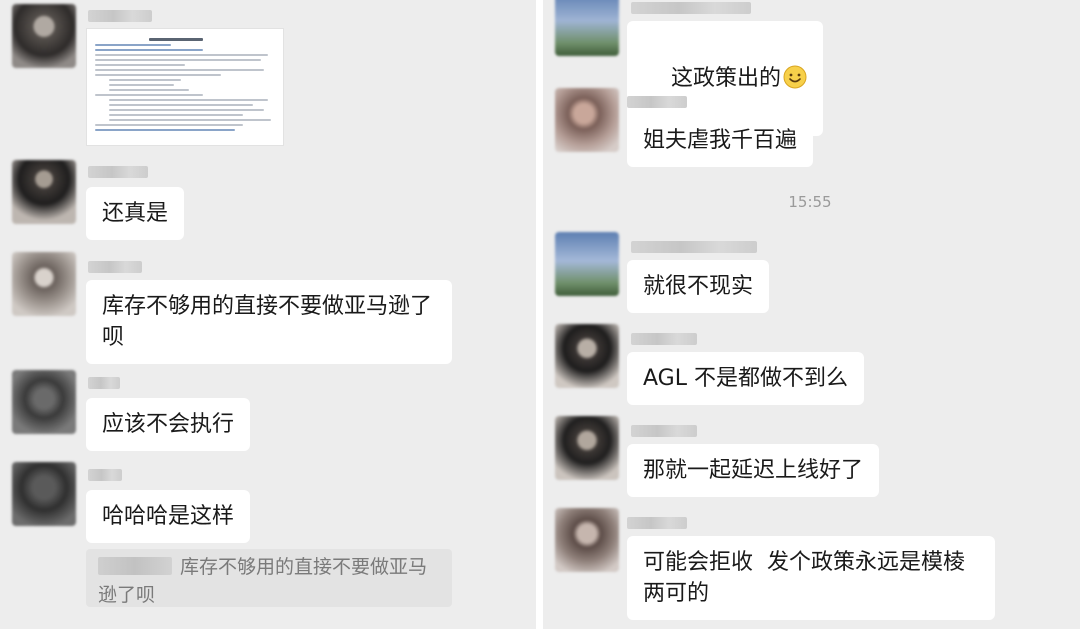  What do you see at coordinates (795, 77) in the screenshot?
I see `smile-emoji-icon` at bounding box center [795, 77].